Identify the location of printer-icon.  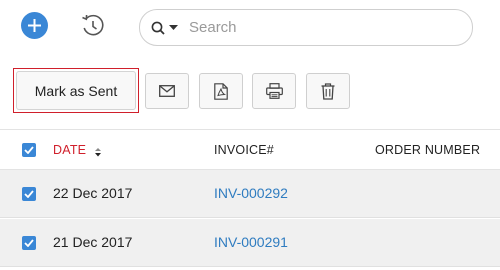
(274, 91).